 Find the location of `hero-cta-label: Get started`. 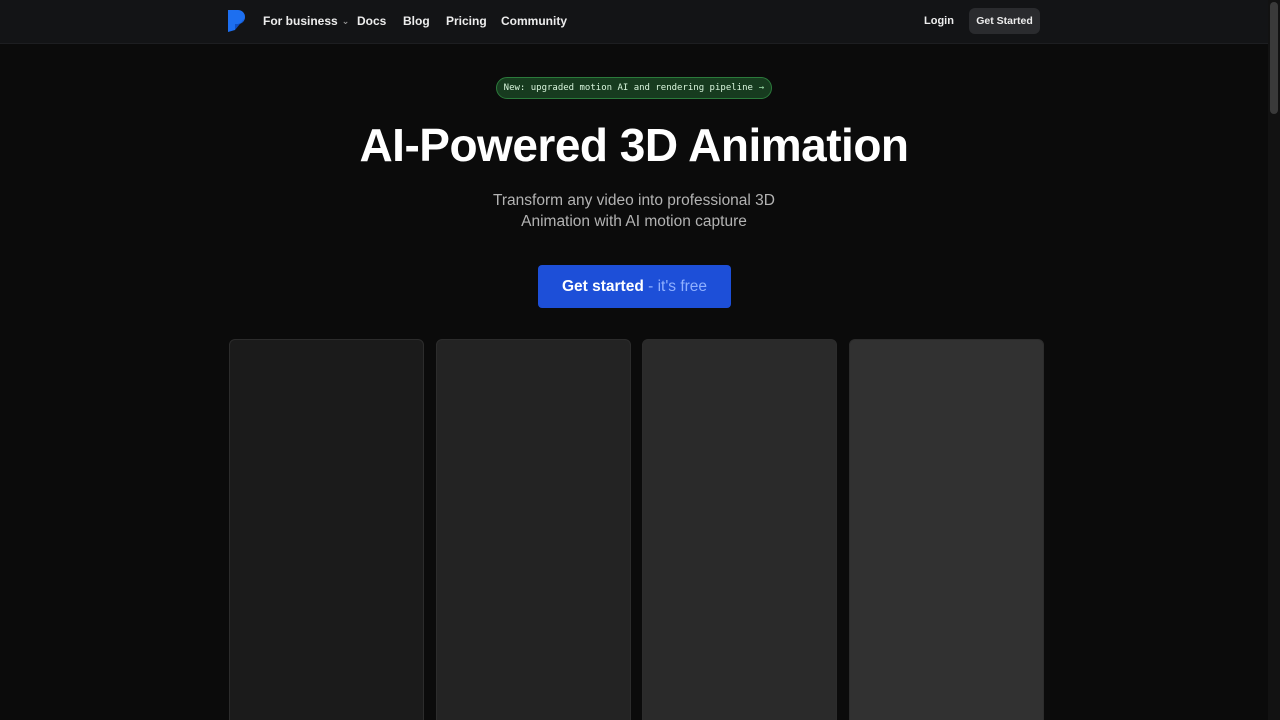

hero-cta-label: Get started is located at coordinates (602, 286).